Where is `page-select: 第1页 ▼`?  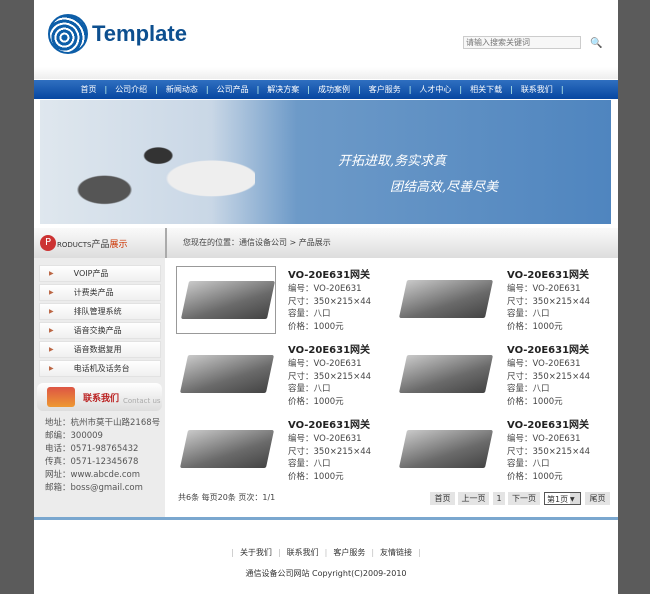 page-select: 第1页 ▼ is located at coordinates (562, 498).